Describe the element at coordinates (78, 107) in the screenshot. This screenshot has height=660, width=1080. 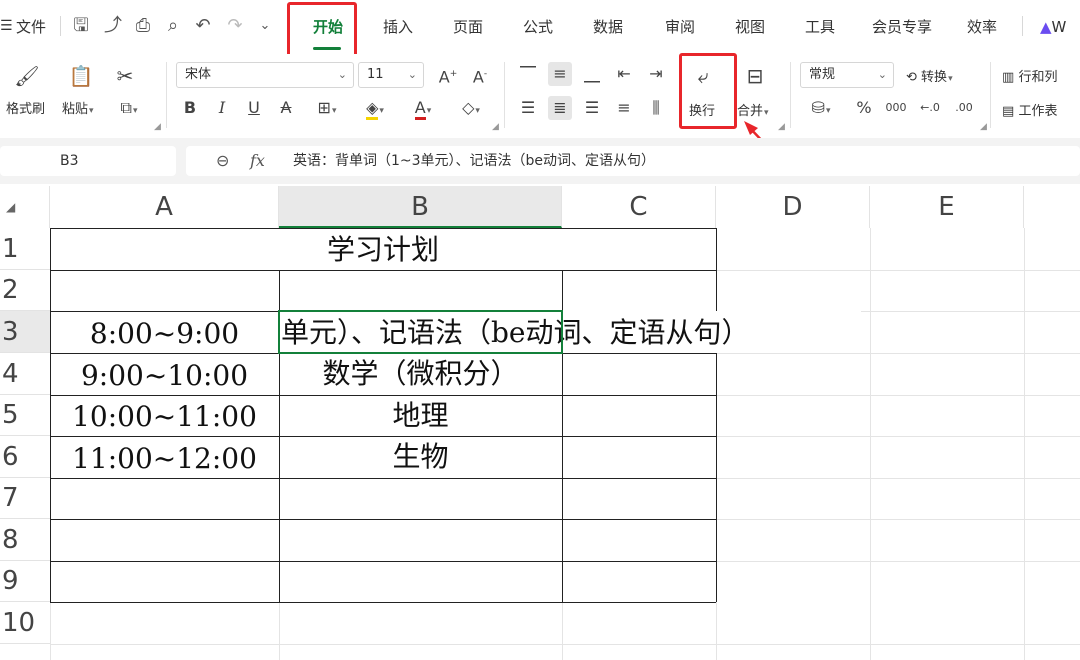
I see `paste-button: 粘贴▾` at that location.